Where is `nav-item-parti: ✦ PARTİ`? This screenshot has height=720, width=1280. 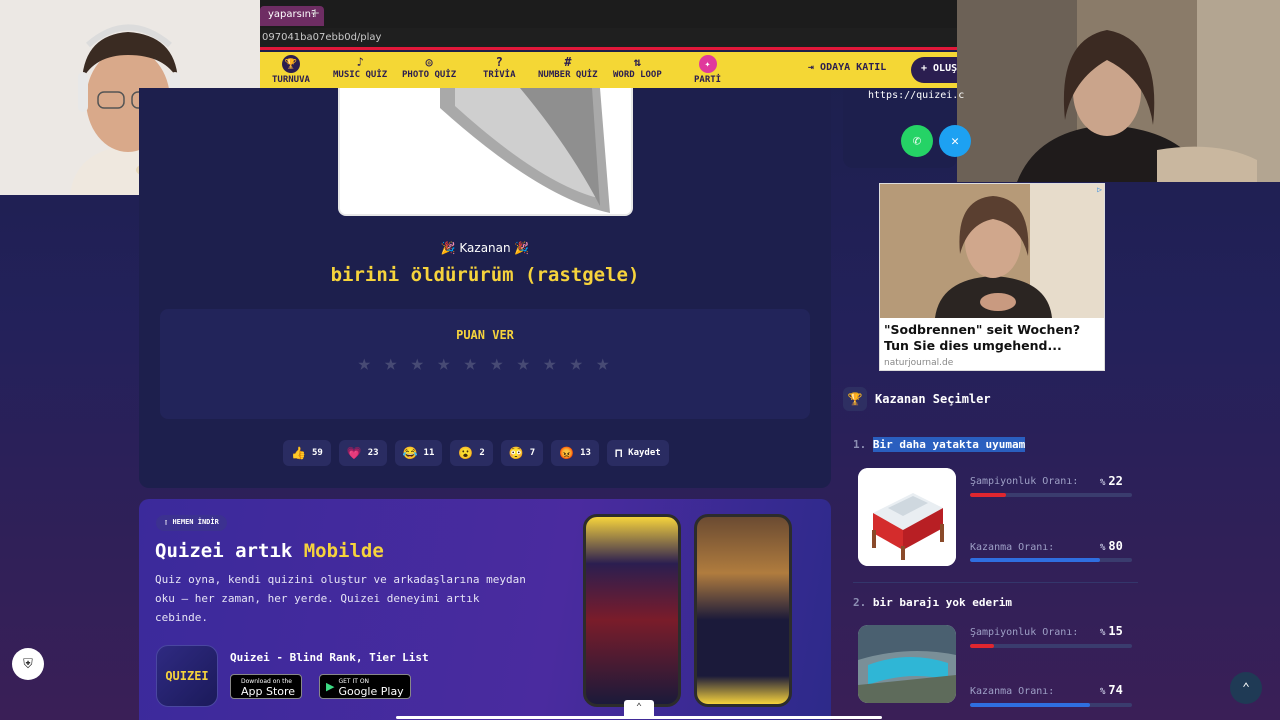 nav-item-parti: ✦ PARTİ is located at coordinates (707, 70).